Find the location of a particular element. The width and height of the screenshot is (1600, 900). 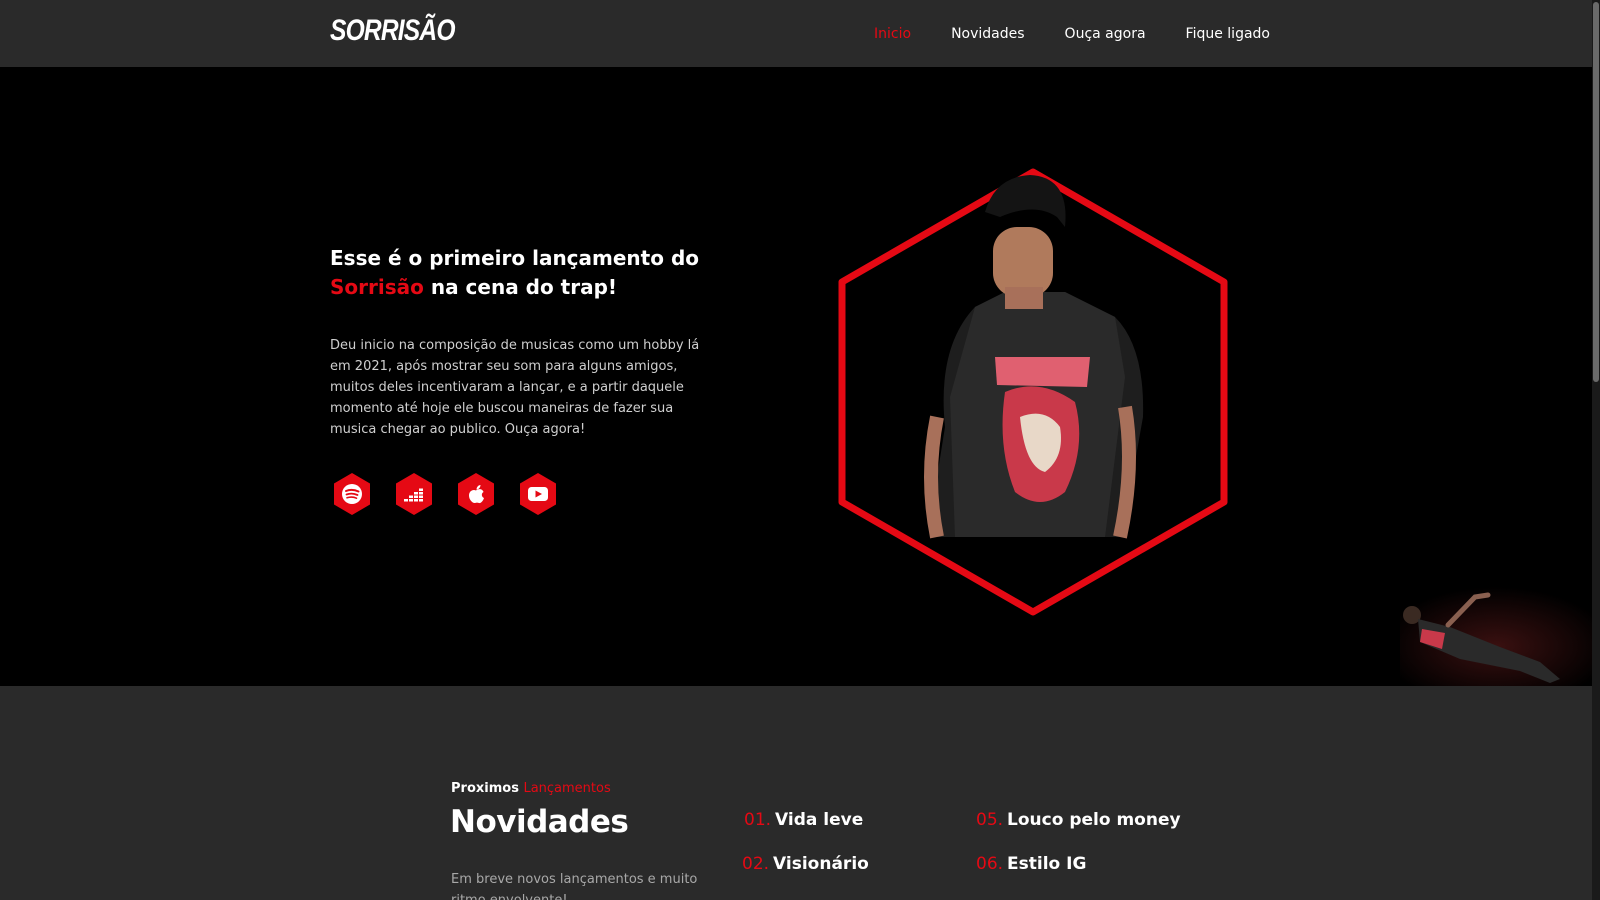

track-name: Visionário is located at coordinates (821, 864).